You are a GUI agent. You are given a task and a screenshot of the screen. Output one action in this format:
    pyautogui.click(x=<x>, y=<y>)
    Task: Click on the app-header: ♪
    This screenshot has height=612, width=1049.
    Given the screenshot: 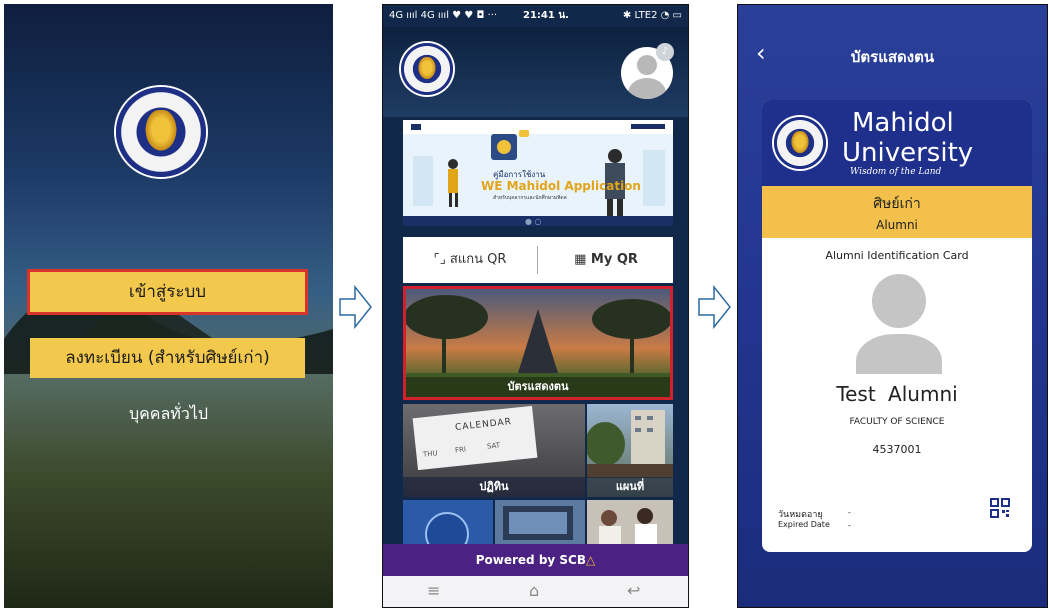 What is the action you would take?
    pyautogui.click(x=535, y=72)
    